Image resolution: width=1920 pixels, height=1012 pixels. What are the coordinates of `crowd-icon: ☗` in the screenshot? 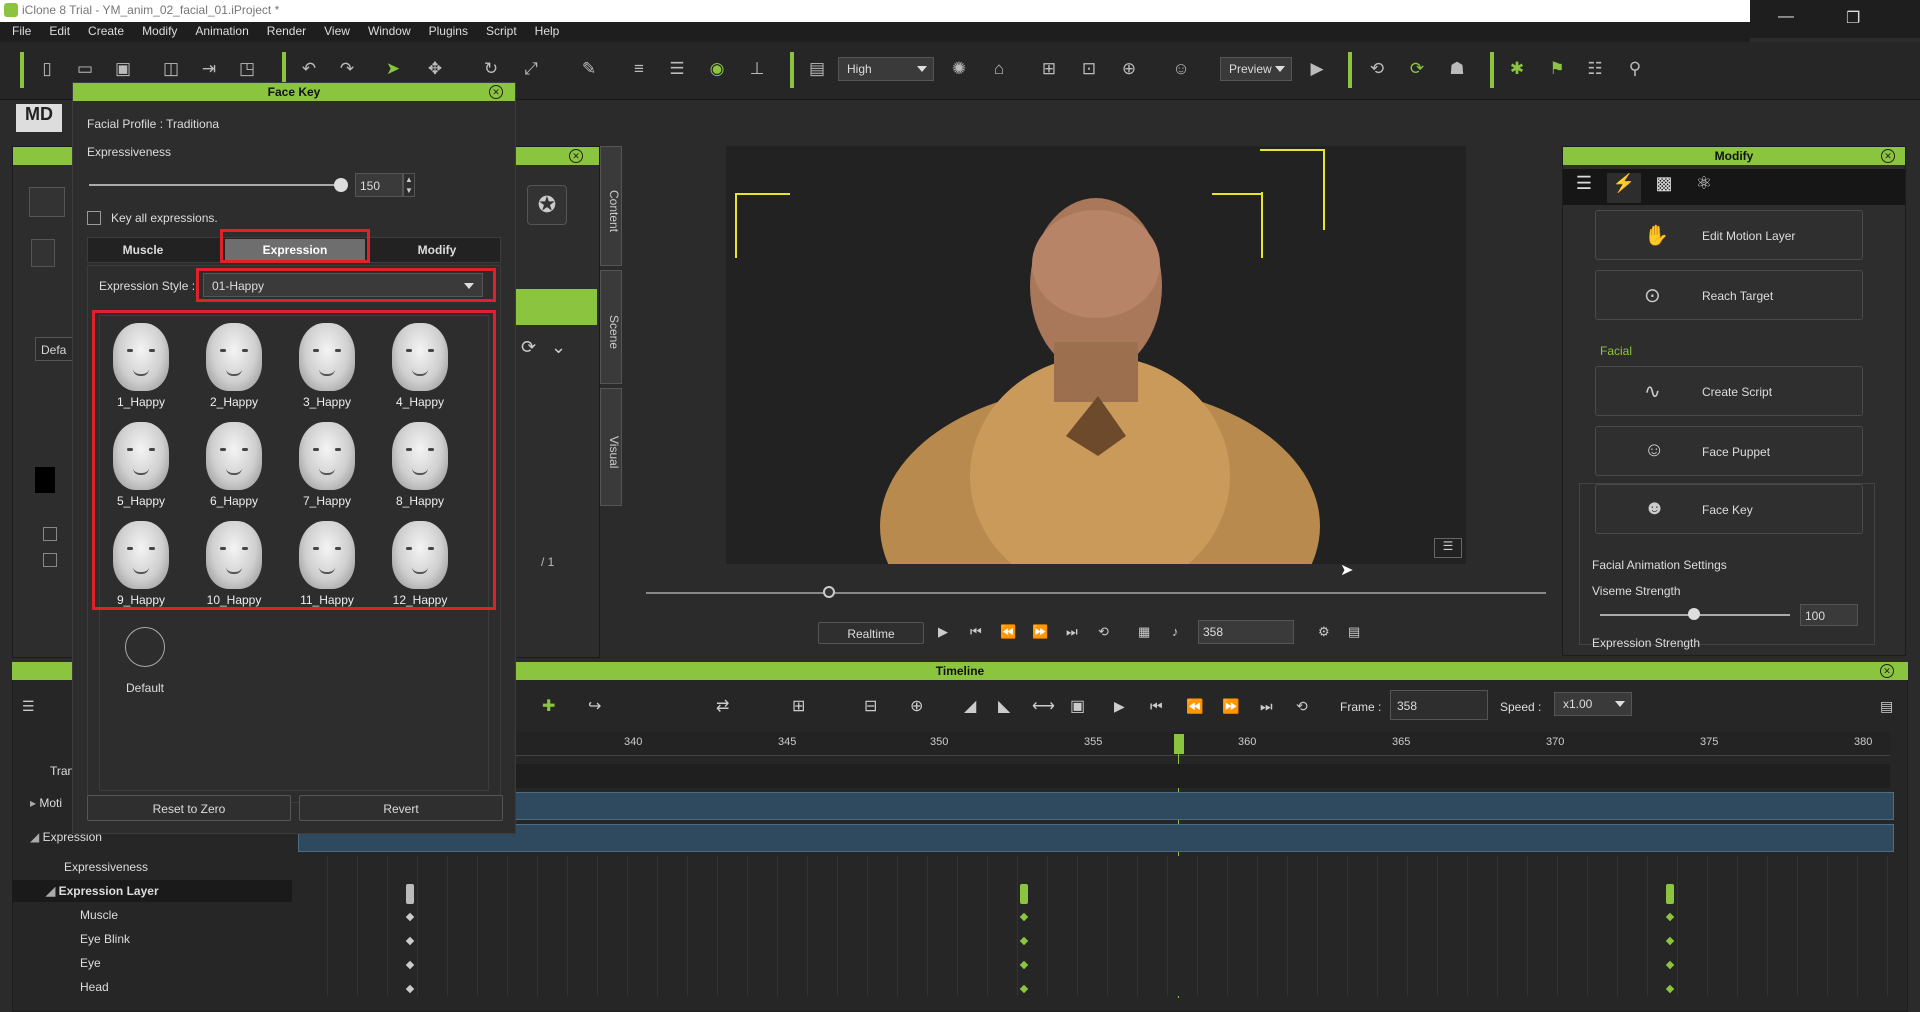 It's located at (1457, 69).